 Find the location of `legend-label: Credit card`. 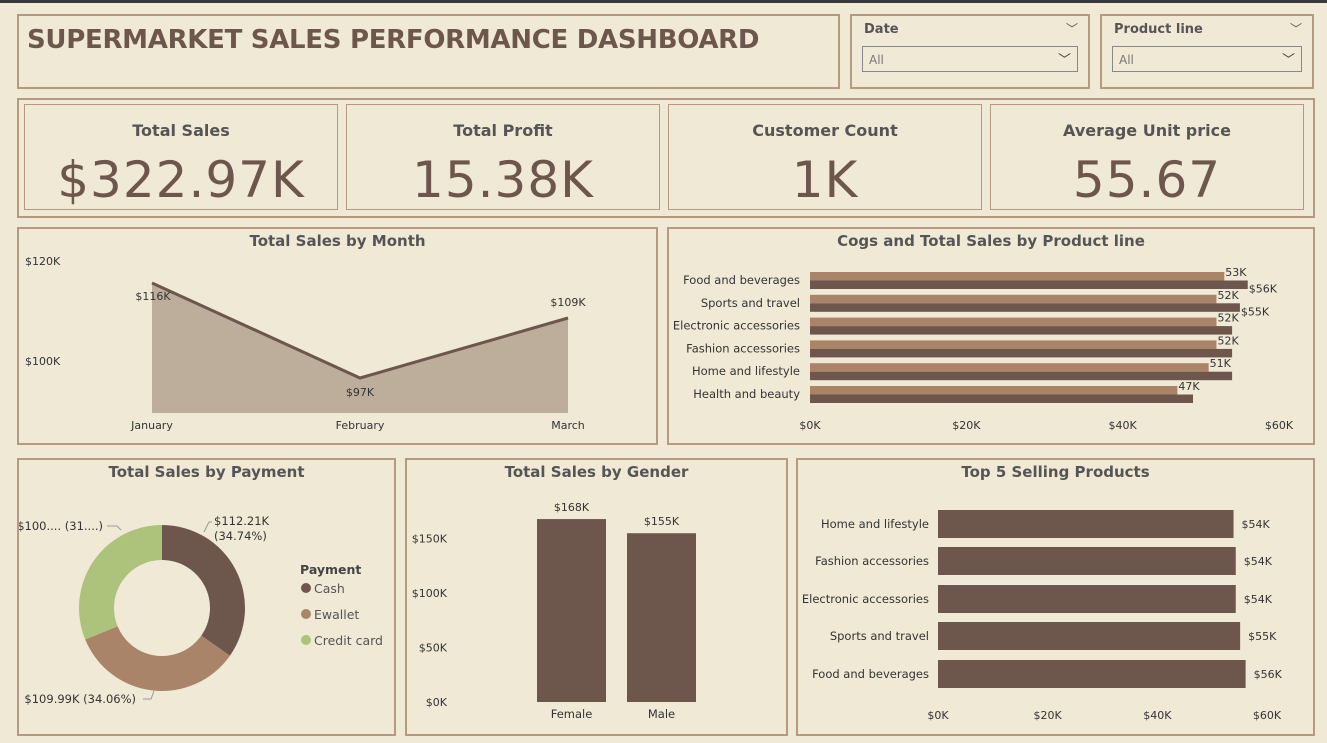

legend-label: Credit card is located at coordinates (348, 640).